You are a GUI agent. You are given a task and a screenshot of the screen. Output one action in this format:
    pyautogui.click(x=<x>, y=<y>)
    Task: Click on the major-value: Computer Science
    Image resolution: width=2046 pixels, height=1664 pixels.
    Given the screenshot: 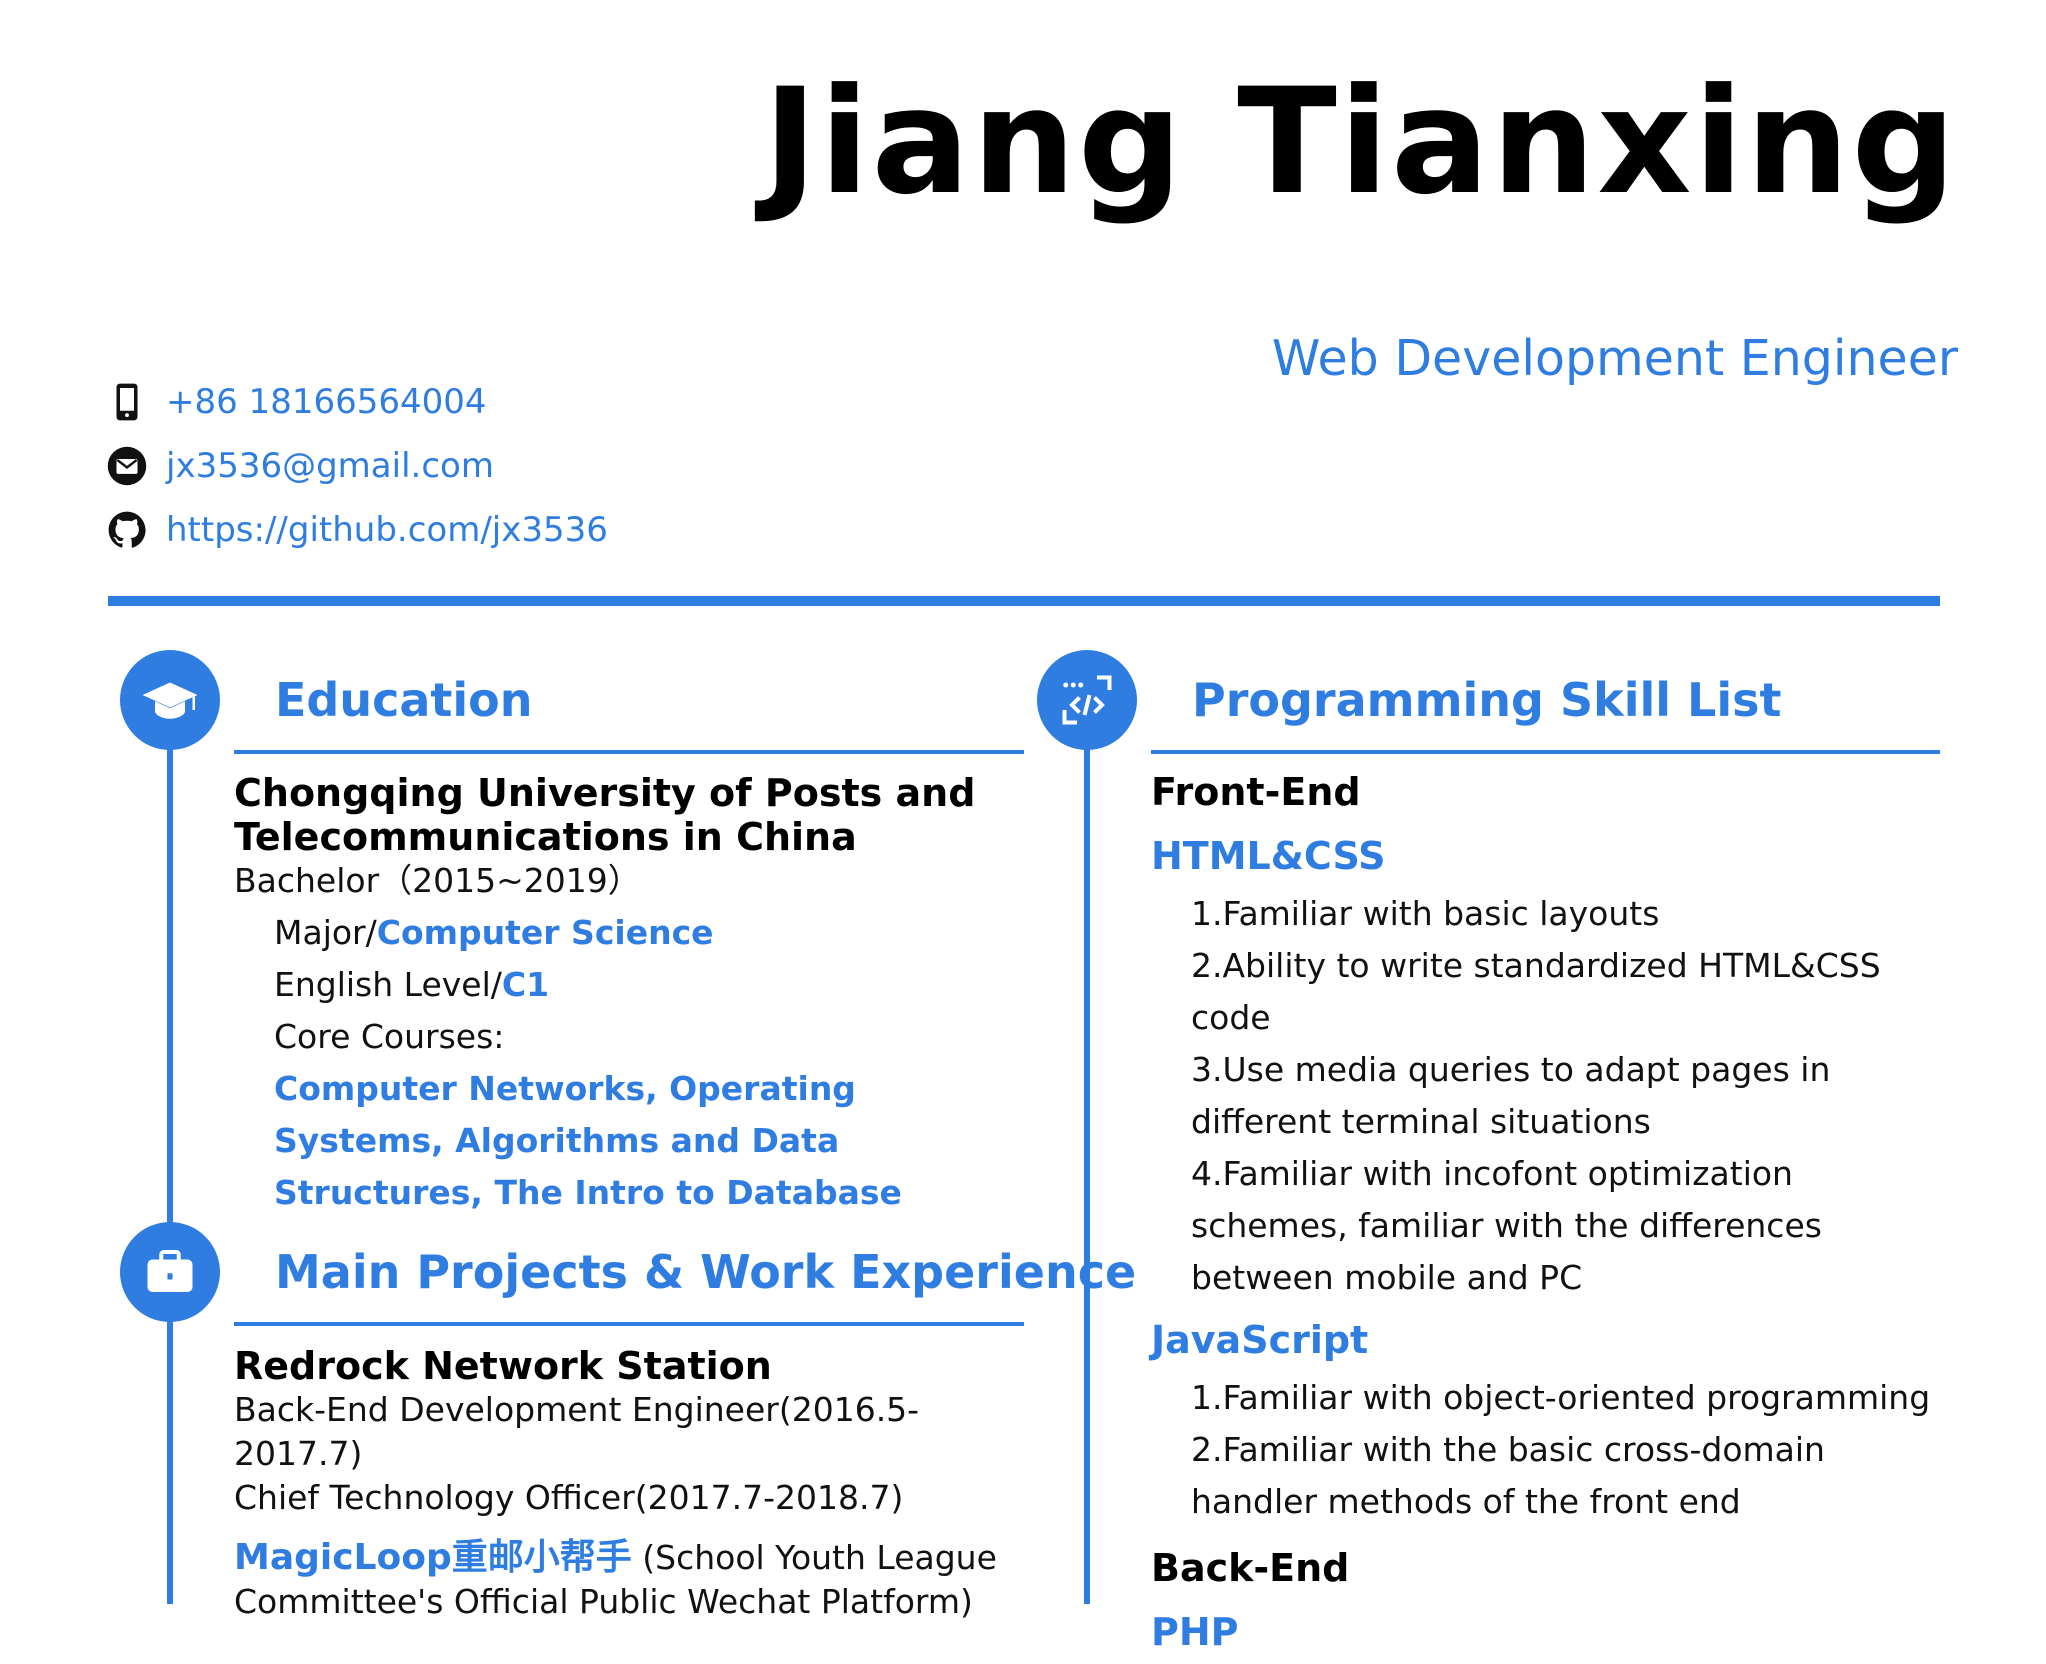 What is the action you would take?
    pyautogui.click(x=545, y=932)
    